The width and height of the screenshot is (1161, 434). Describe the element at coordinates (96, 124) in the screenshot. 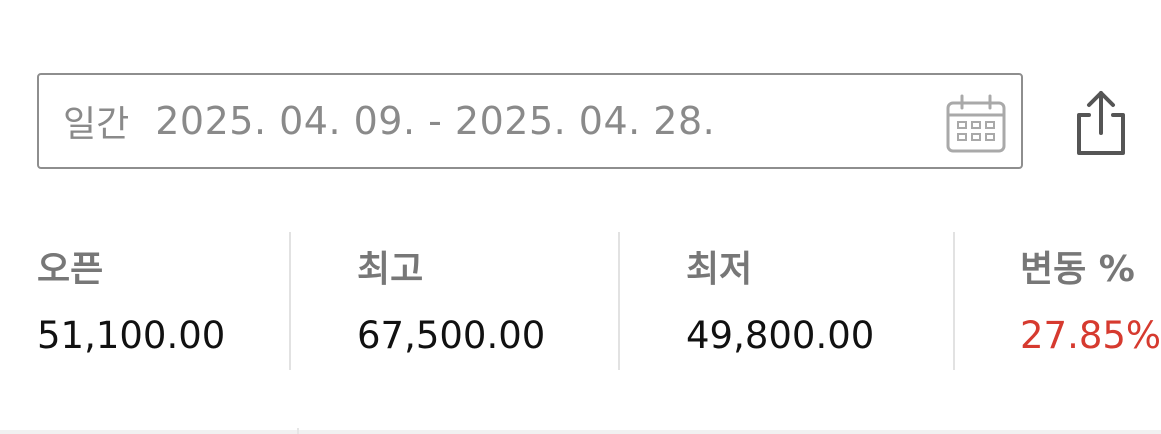

I see `period-label: 일간` at that location.